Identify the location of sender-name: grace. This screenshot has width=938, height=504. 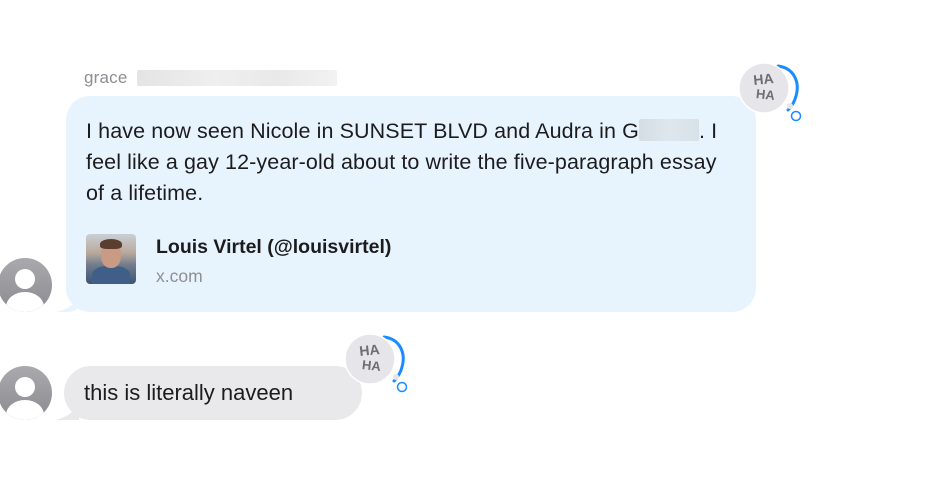
(106, 77).